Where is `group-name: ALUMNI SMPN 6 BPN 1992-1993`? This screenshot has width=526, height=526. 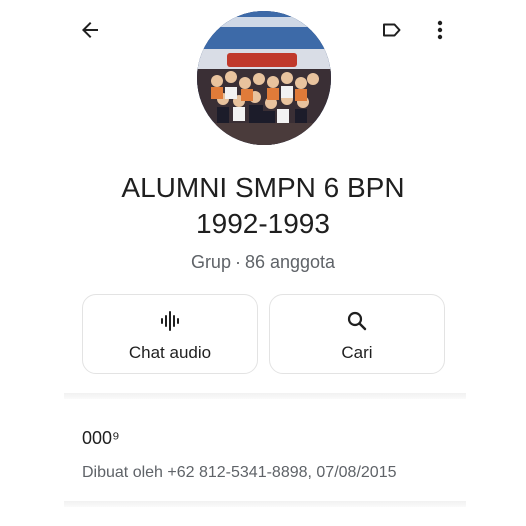 group-name: ALUMNI SMPN 6 BPN 1992-1993 is located at coordinates (263, 206).